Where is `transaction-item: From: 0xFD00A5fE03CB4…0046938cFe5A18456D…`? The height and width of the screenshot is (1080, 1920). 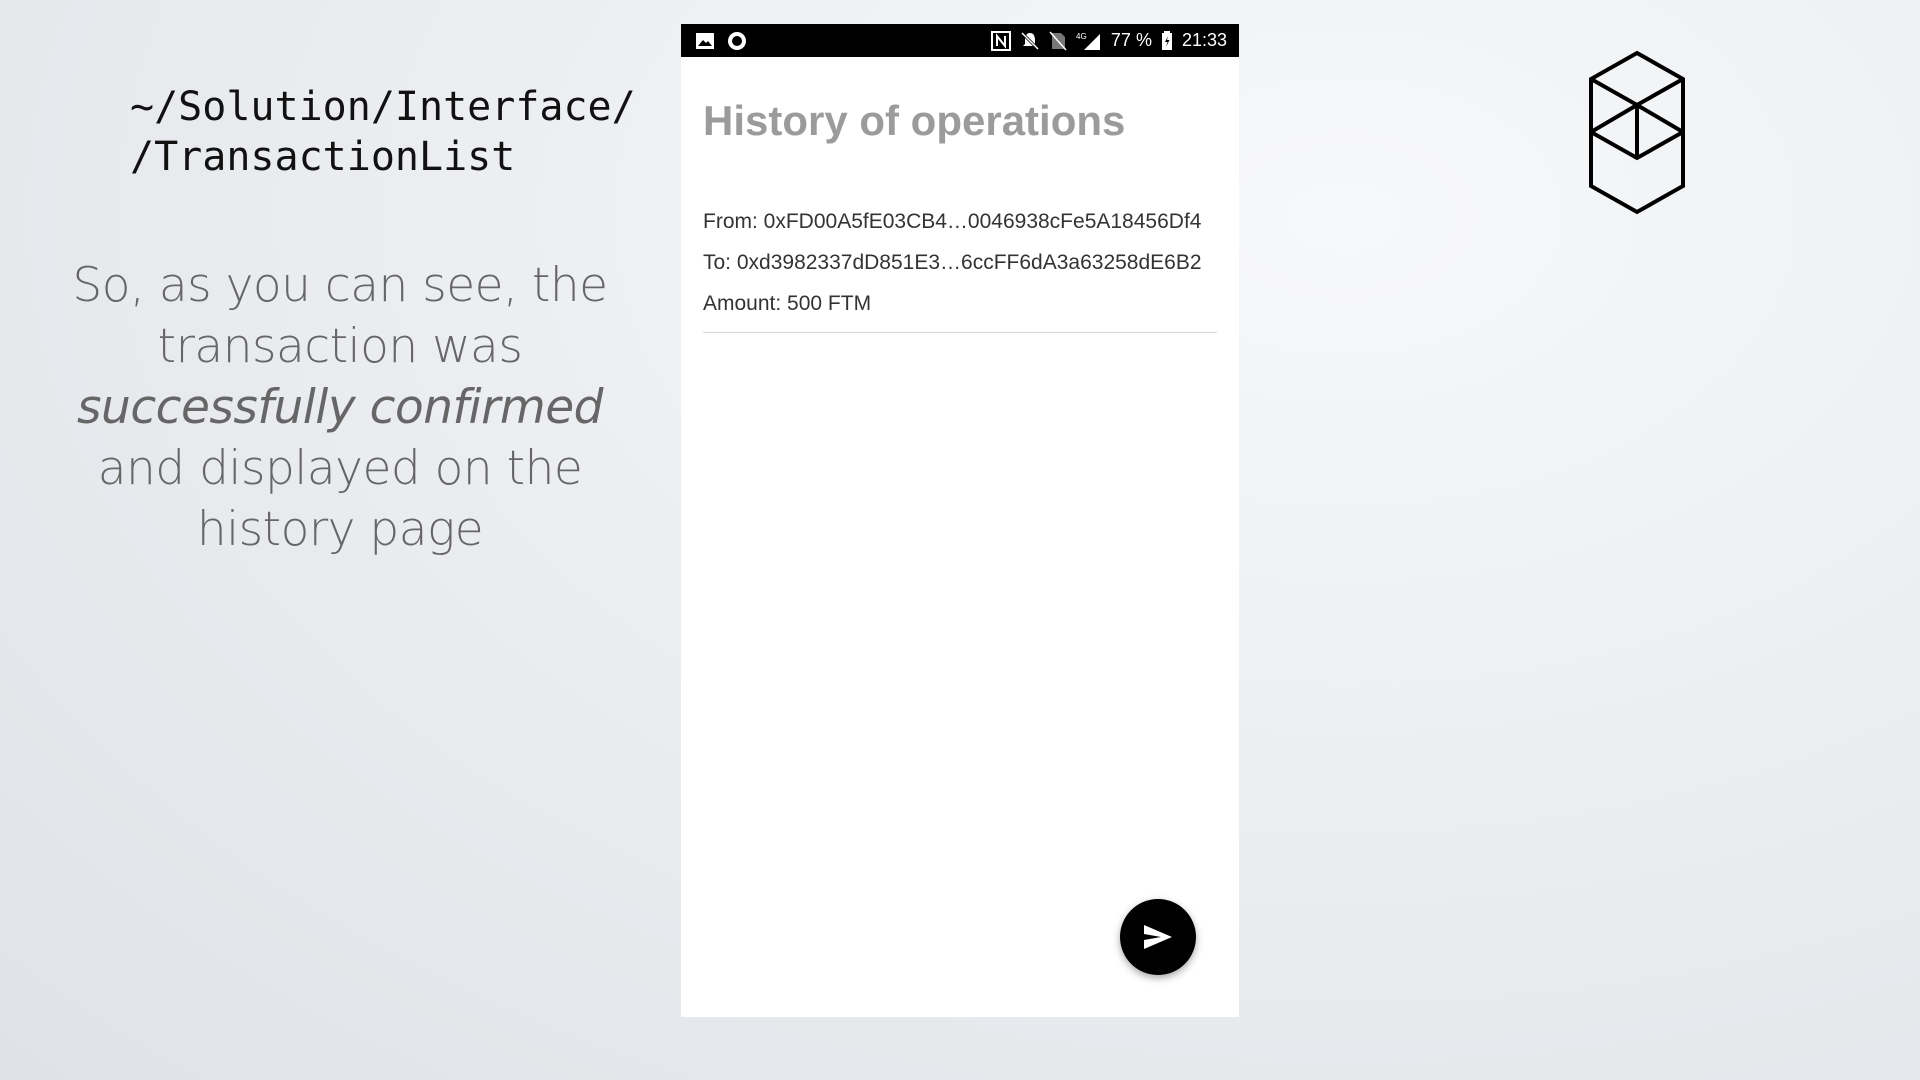
transaction-item: From: 0xFD00A5fE03CB4…0046938cFe5A18456D… is located at coordinates (960, 267).